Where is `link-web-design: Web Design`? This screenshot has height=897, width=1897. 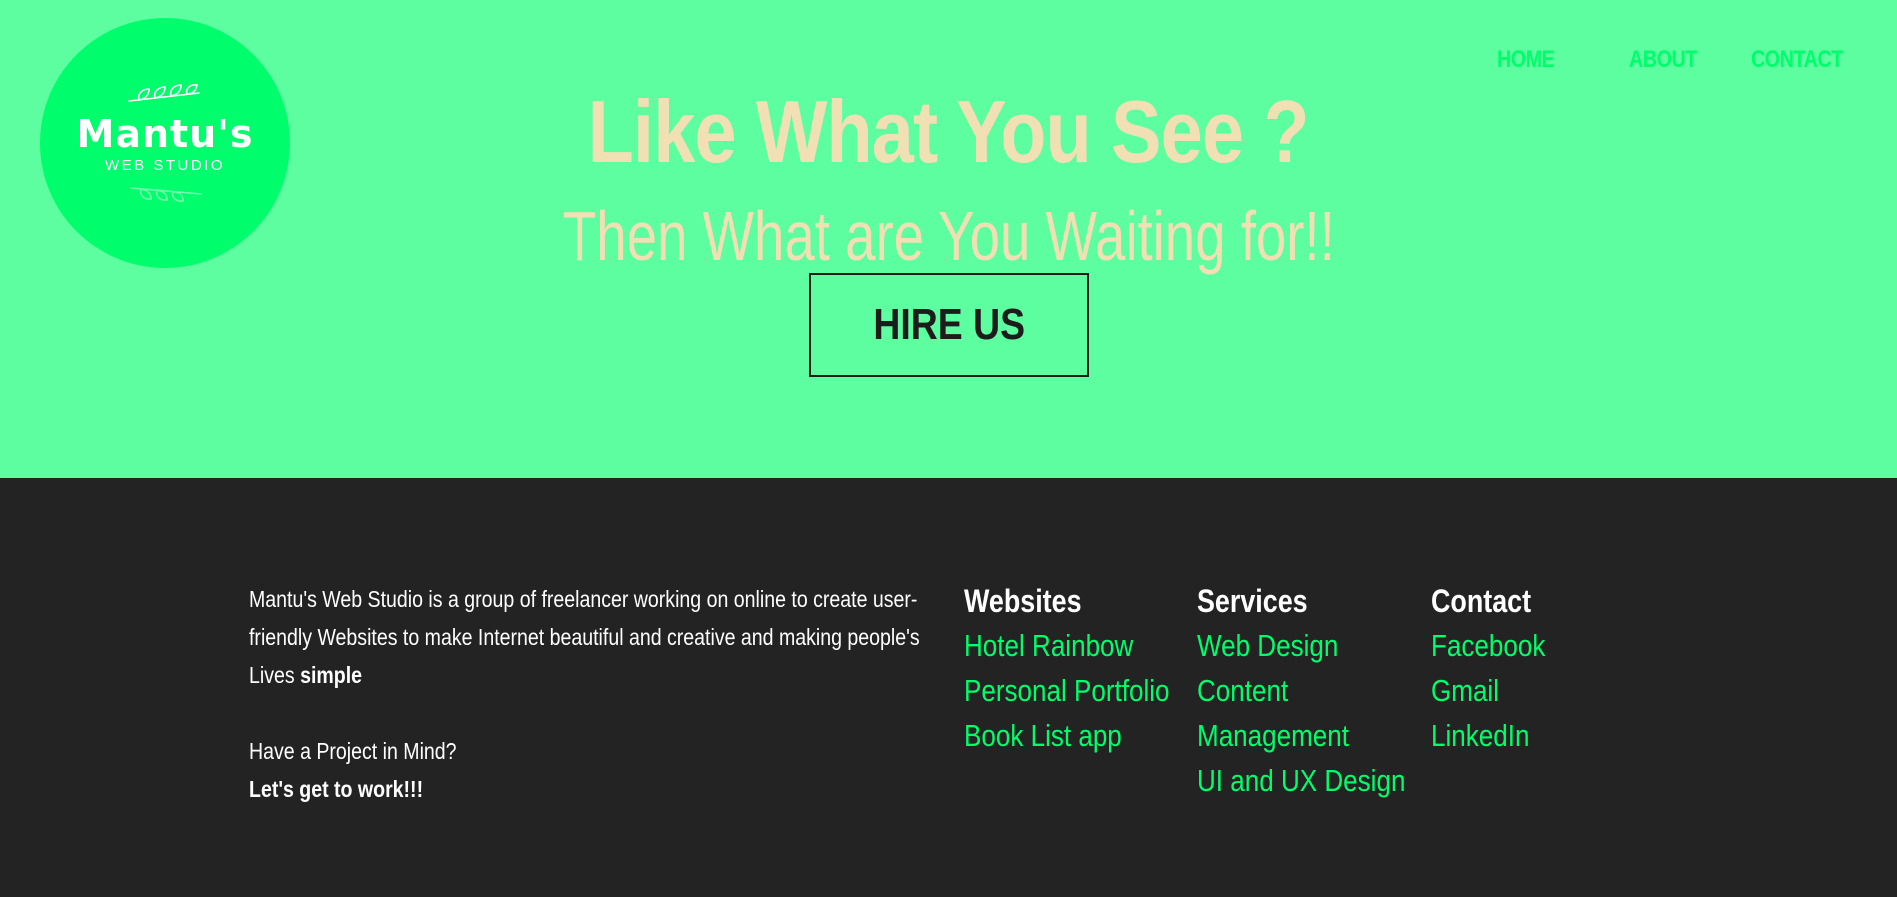 link-web-design: Web Design is located at coordinates (1301, 645).